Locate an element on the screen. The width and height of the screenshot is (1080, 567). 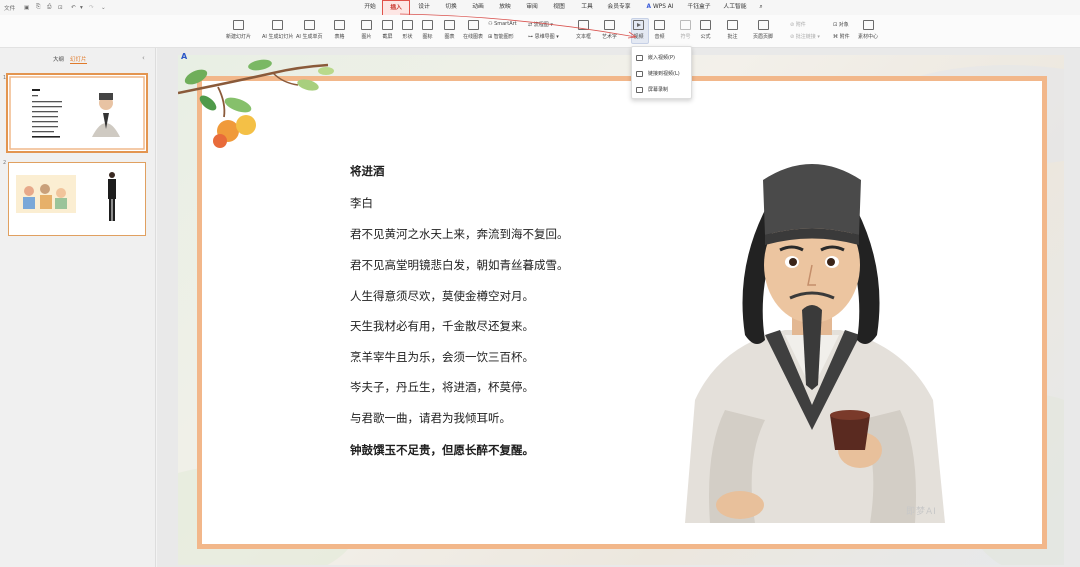
undo-dropdown-icon: ▾ is located at coordinates (81, 7).